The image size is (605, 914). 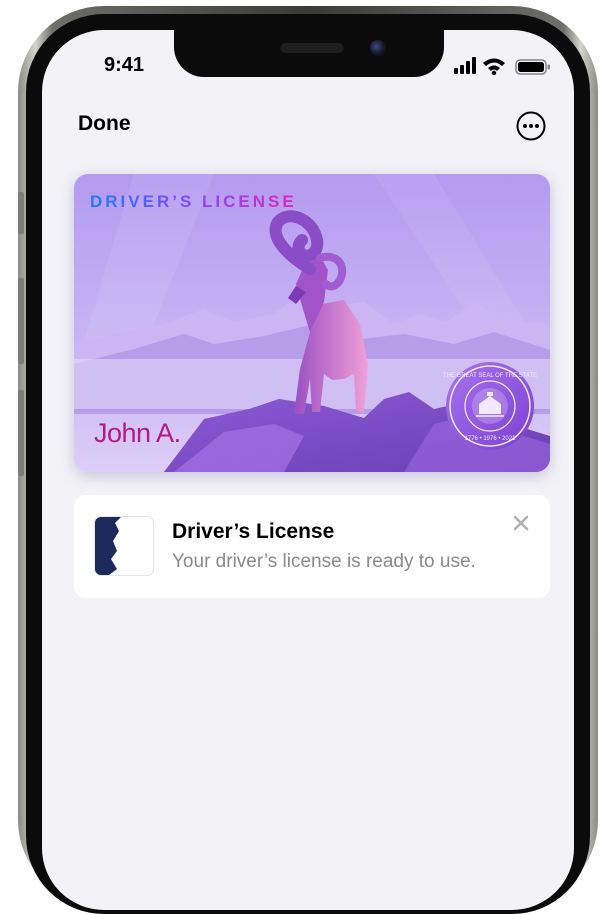 What do you see at coordinates (312, 48) in the screenshot?
I see `speaker-grille` at bounding box center [312, 48].